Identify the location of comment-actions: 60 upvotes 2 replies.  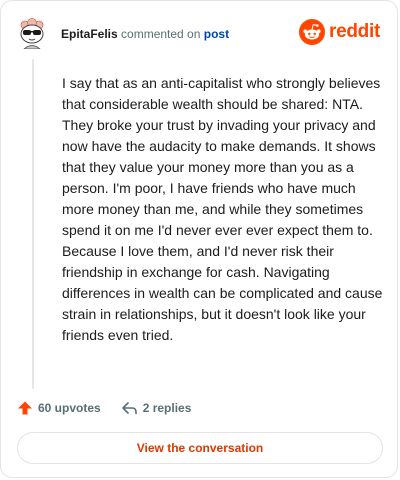
(199, 408).